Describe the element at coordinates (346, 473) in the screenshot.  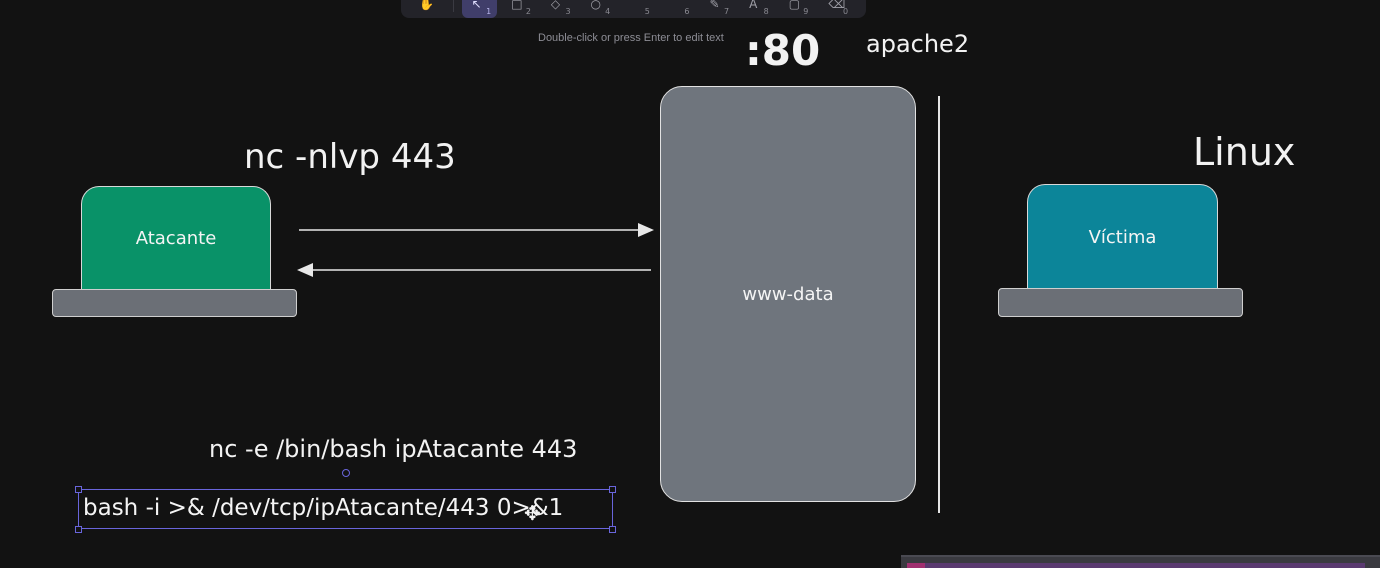
I see `rotation-handle` at that location.